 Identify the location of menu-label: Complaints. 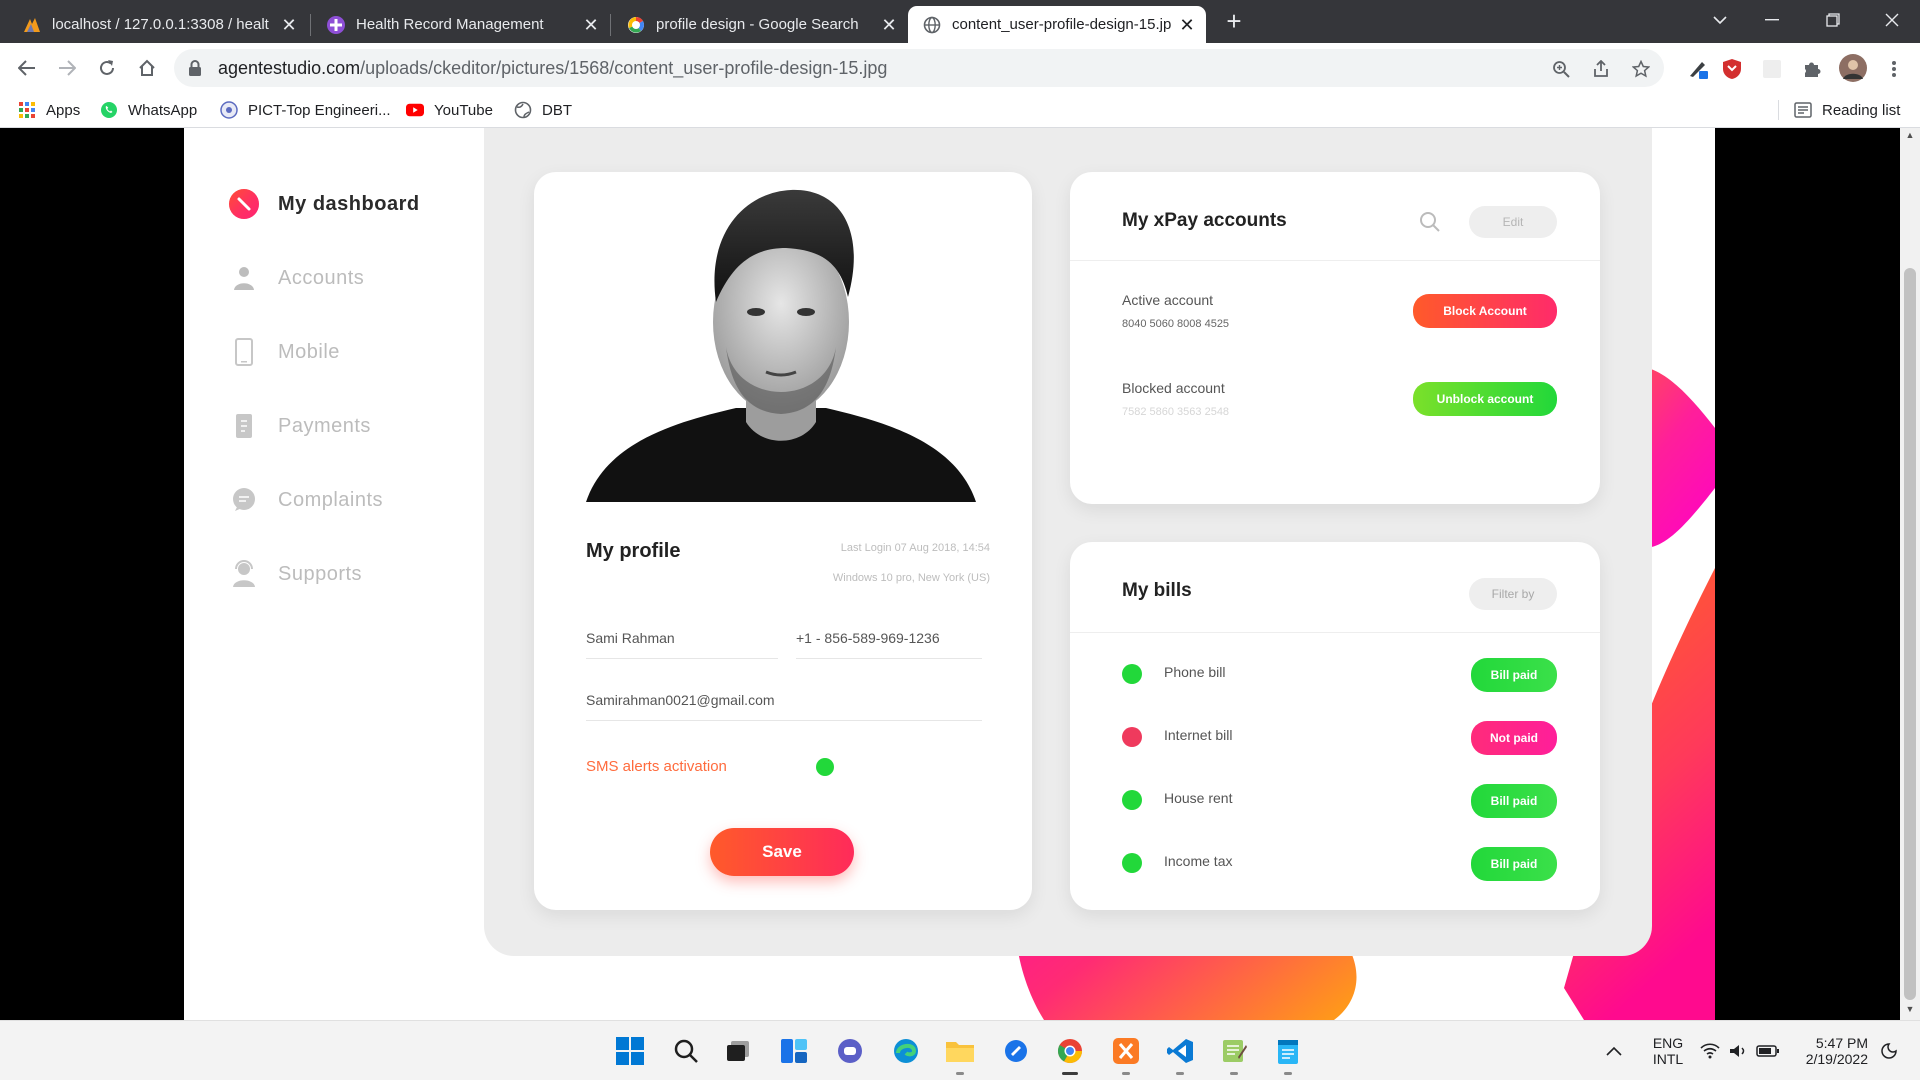
(331, 499).